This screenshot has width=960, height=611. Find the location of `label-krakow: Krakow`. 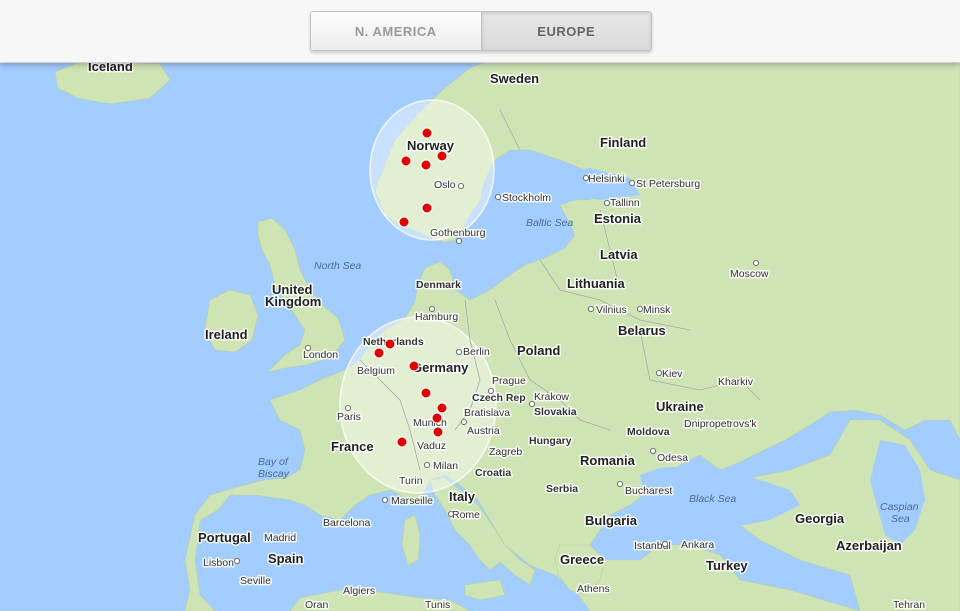

label-krakow: Krakow is located at coordinates (551, 397).